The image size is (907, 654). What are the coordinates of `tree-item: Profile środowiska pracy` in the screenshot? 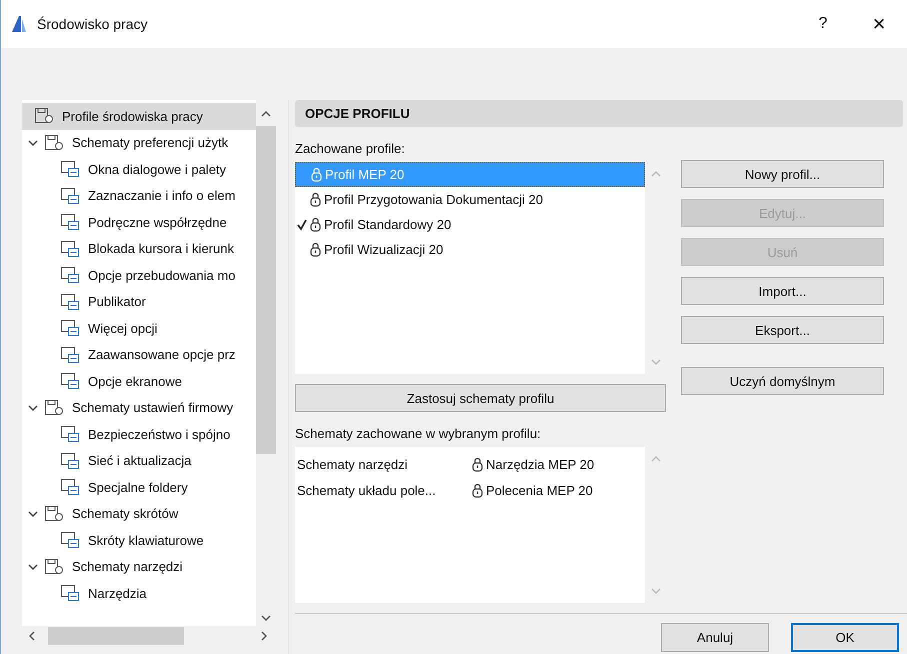 It's located at (139, 116).